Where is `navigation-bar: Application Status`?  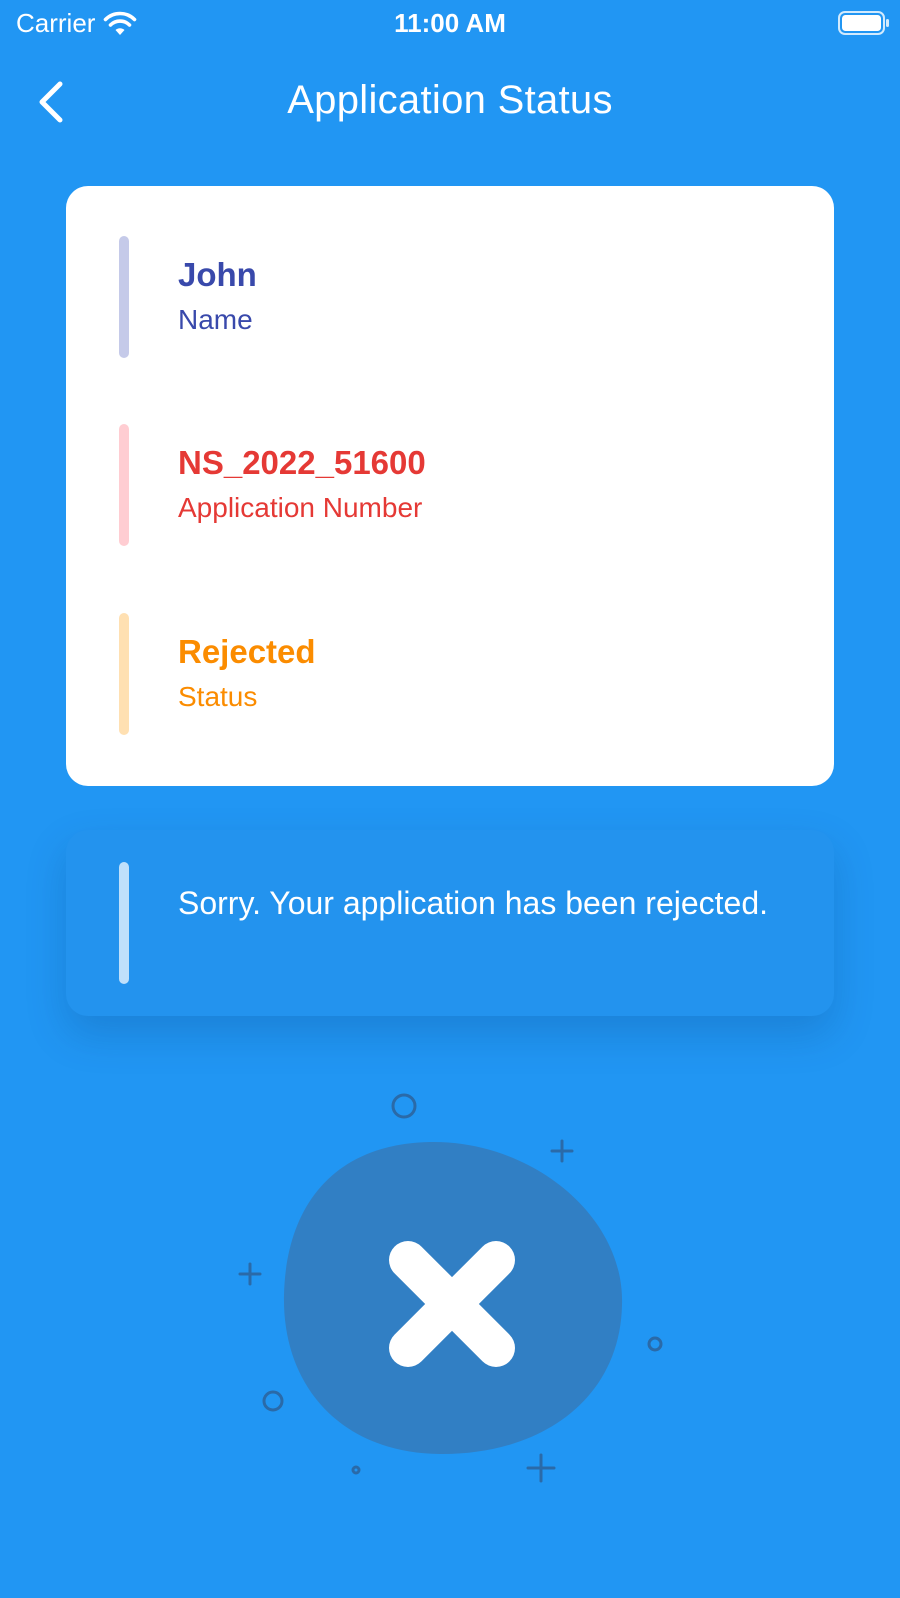 navigation-bar: Application Status is located at coordinates (450, 104).